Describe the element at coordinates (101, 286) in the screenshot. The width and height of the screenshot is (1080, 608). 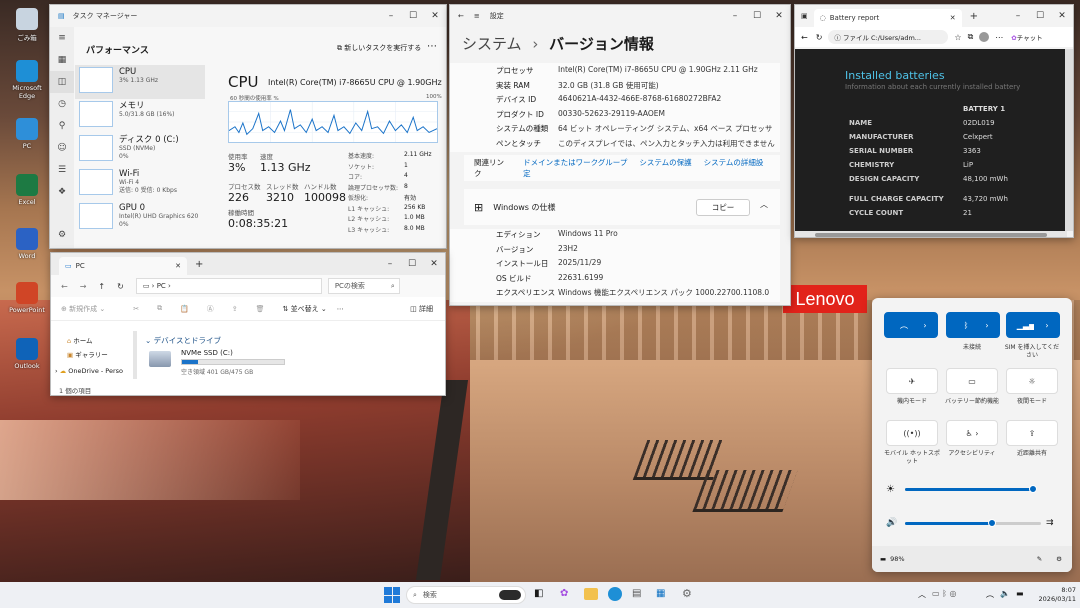
I see `up-icon: ↑` at that location.